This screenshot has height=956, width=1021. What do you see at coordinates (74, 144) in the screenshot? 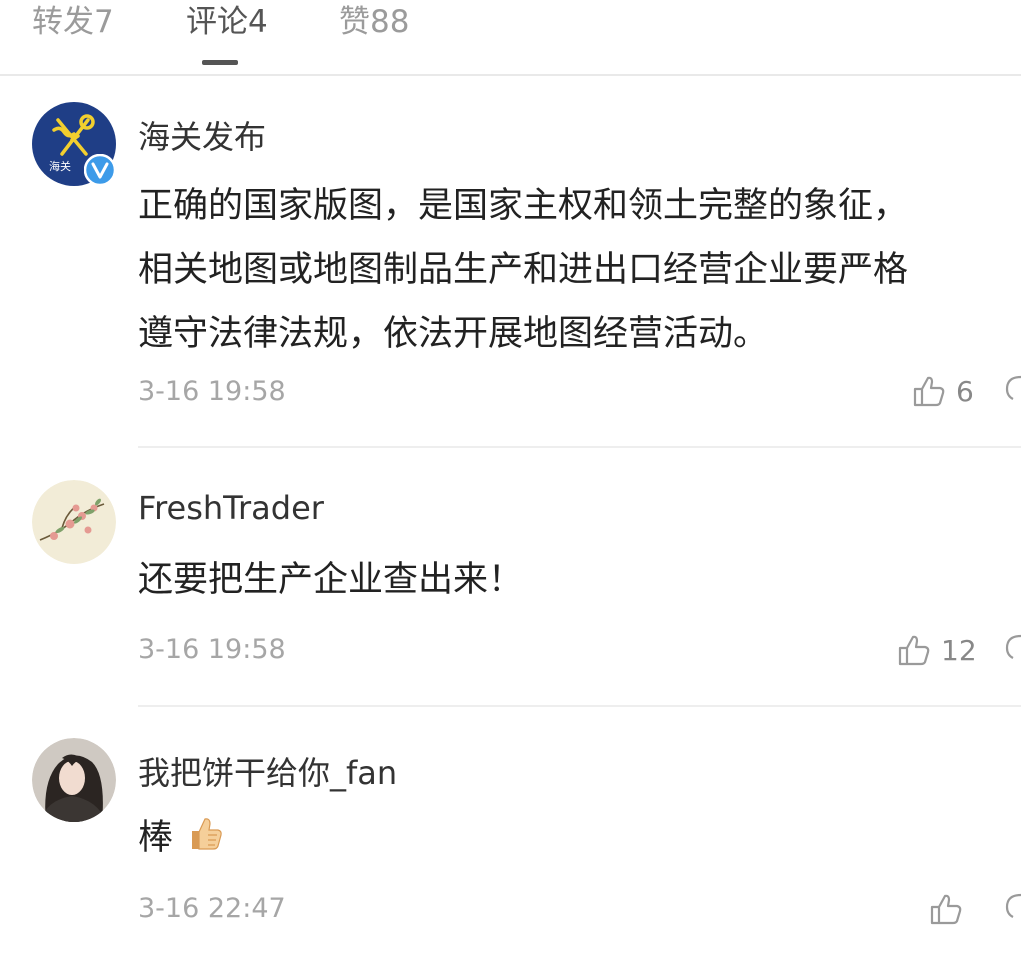
I see `avatar: 海关` at bounding box center [74, 144].